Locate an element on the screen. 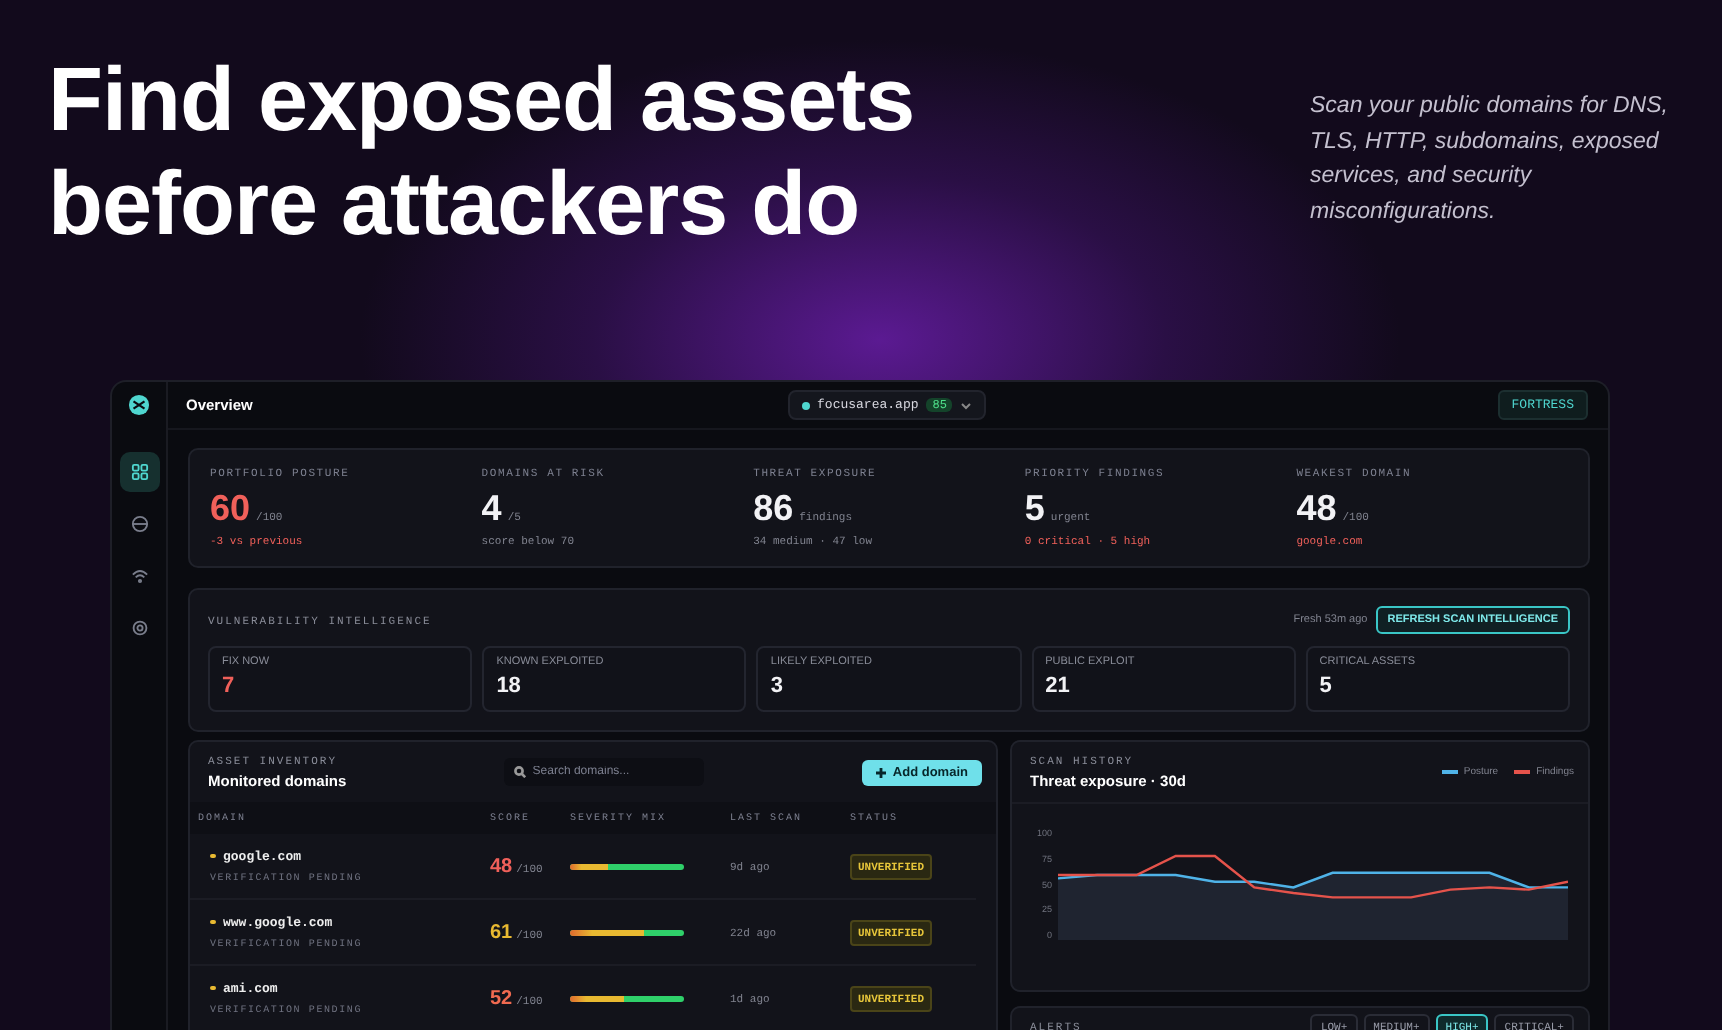 The width and height of the screenshot is (1722, 1030). plus-icon is located at coordinates (881, 772).